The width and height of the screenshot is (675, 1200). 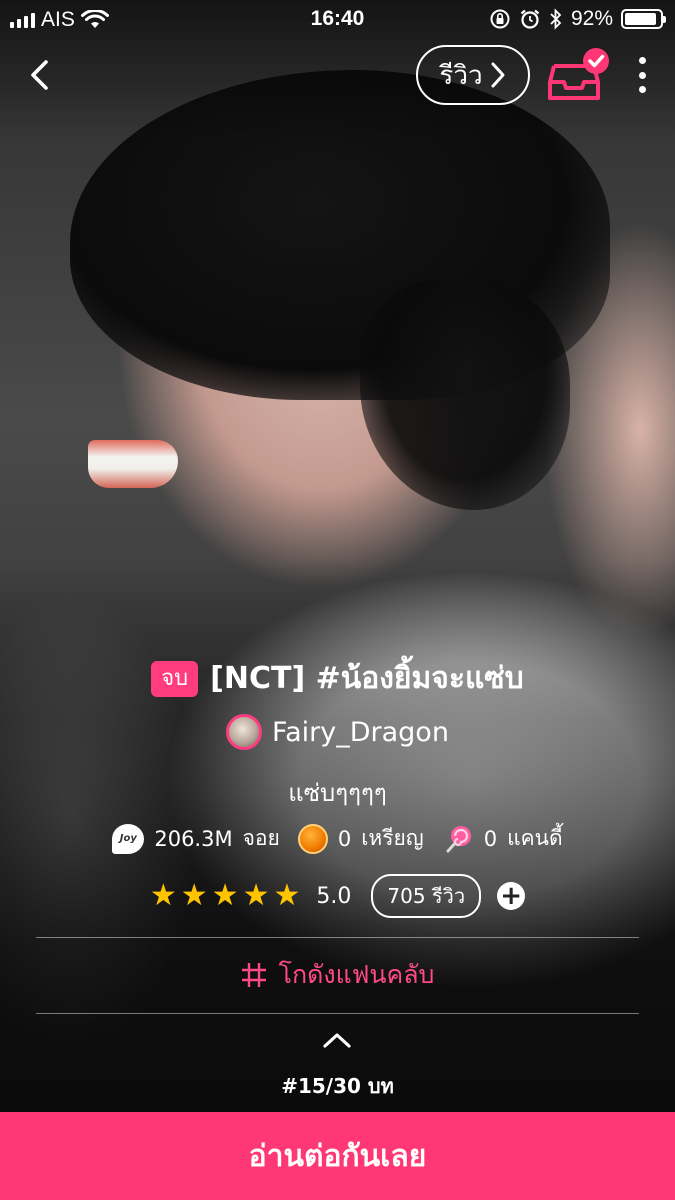 What do you see at coordinates (530, 19) in the screenshot?
I see `alarm-icon` at bounding box center [530, 19].